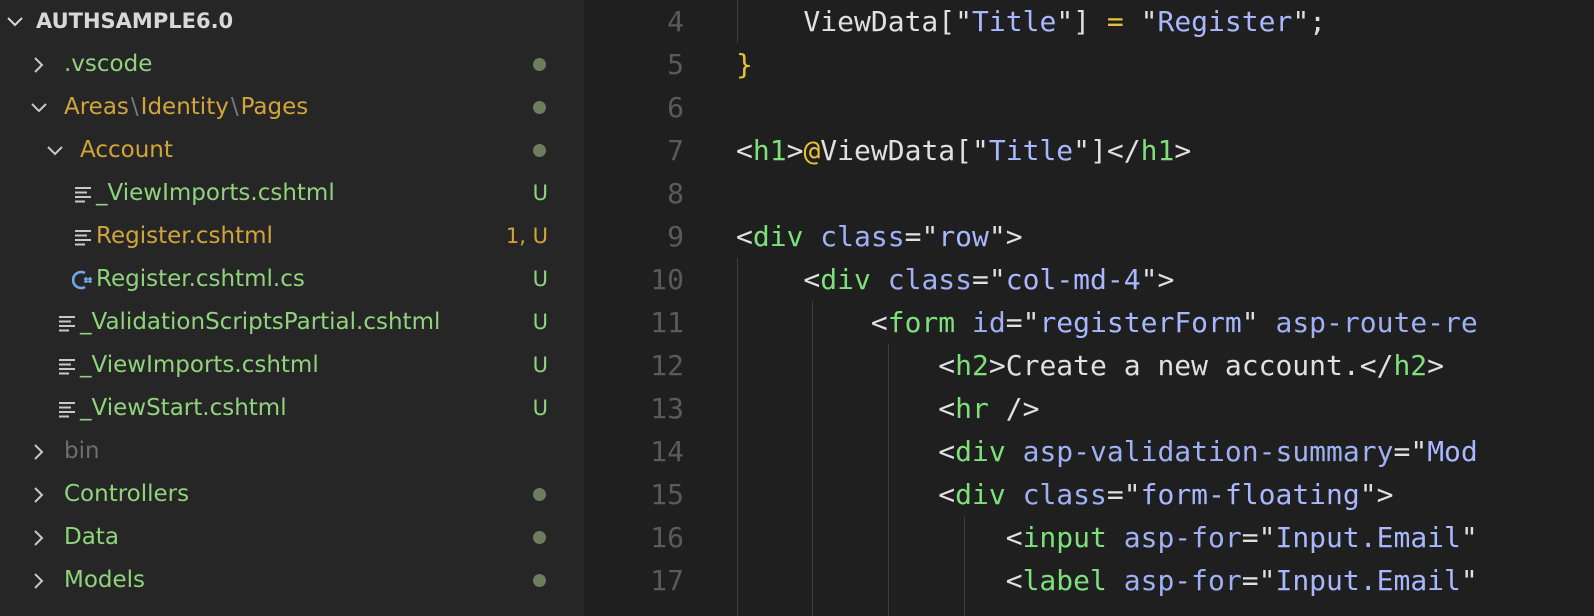 This screenshot has width=1594, height=616. What do you see at coordinates (904, 150) in the screenshot?
I see `code-token: ViewData["` at bounding box center [904, 150].